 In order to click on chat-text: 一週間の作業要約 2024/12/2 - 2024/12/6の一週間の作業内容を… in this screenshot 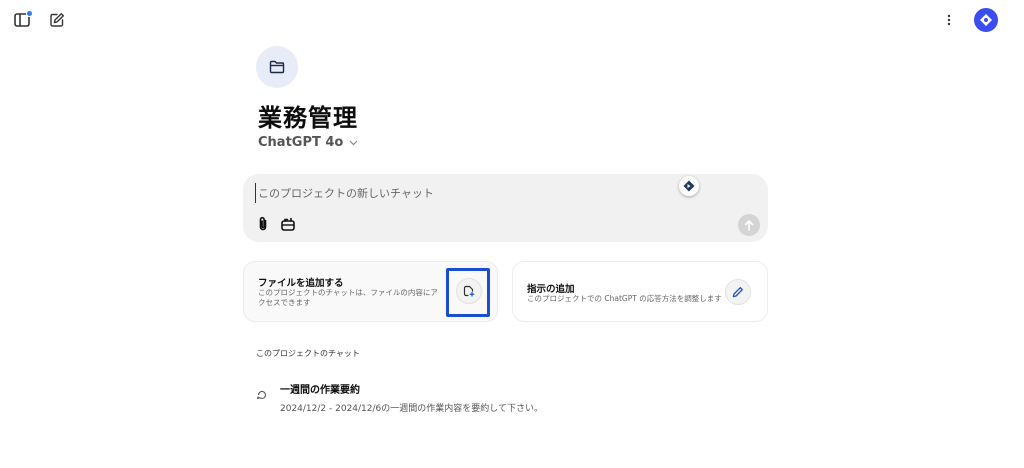, I will do `click(411, 396)`.